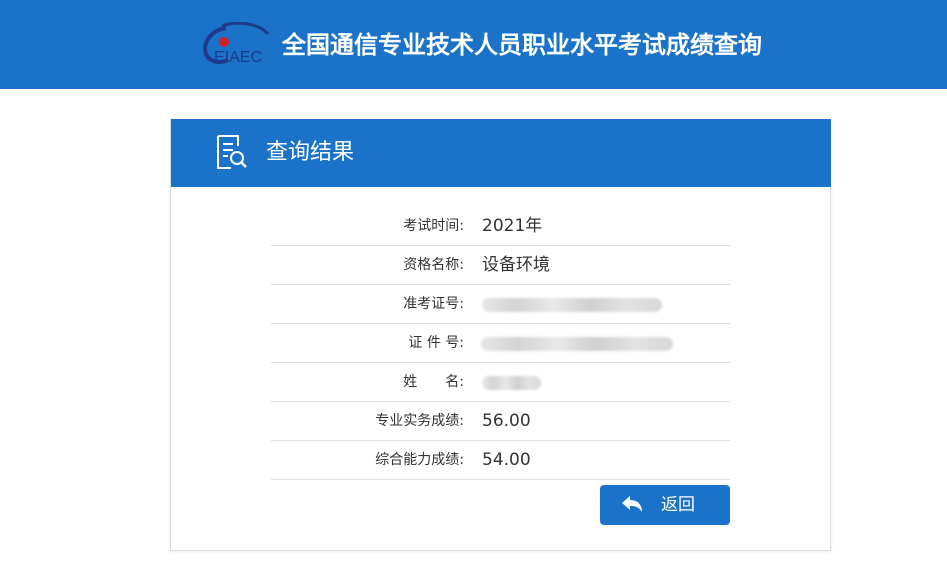 The height and width of the screenshot is (586, 947). Describe the element at coordinates (522, 45) in the screenshot. I see `site-title: 全国通信专业技术人员职业水平考试成绩查询` at that location.